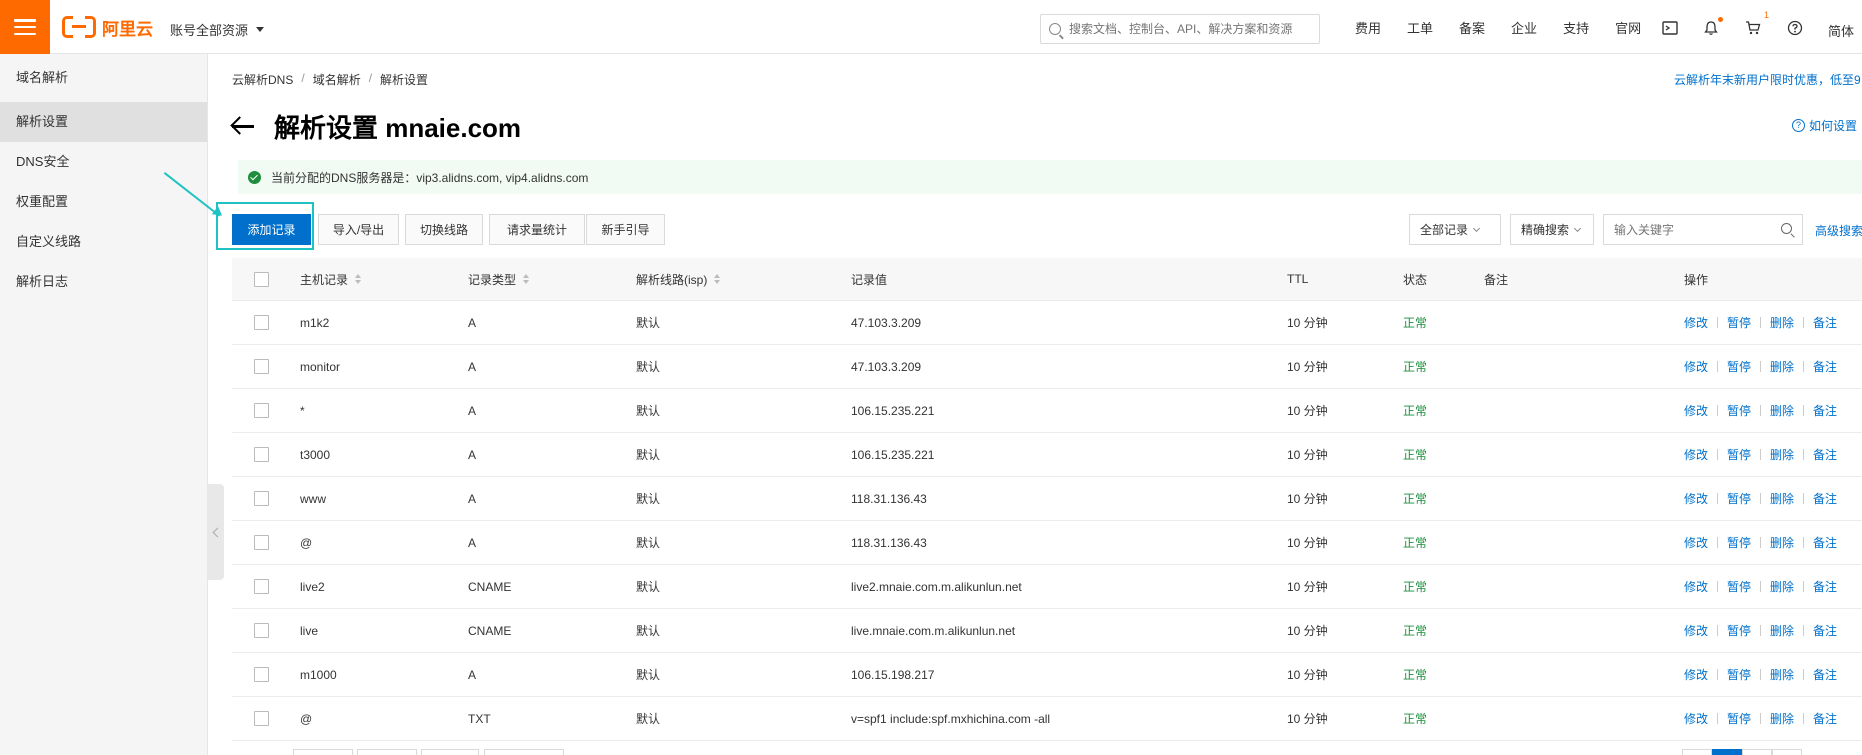  I want to click on terminal-icon, so click(1670, 28).